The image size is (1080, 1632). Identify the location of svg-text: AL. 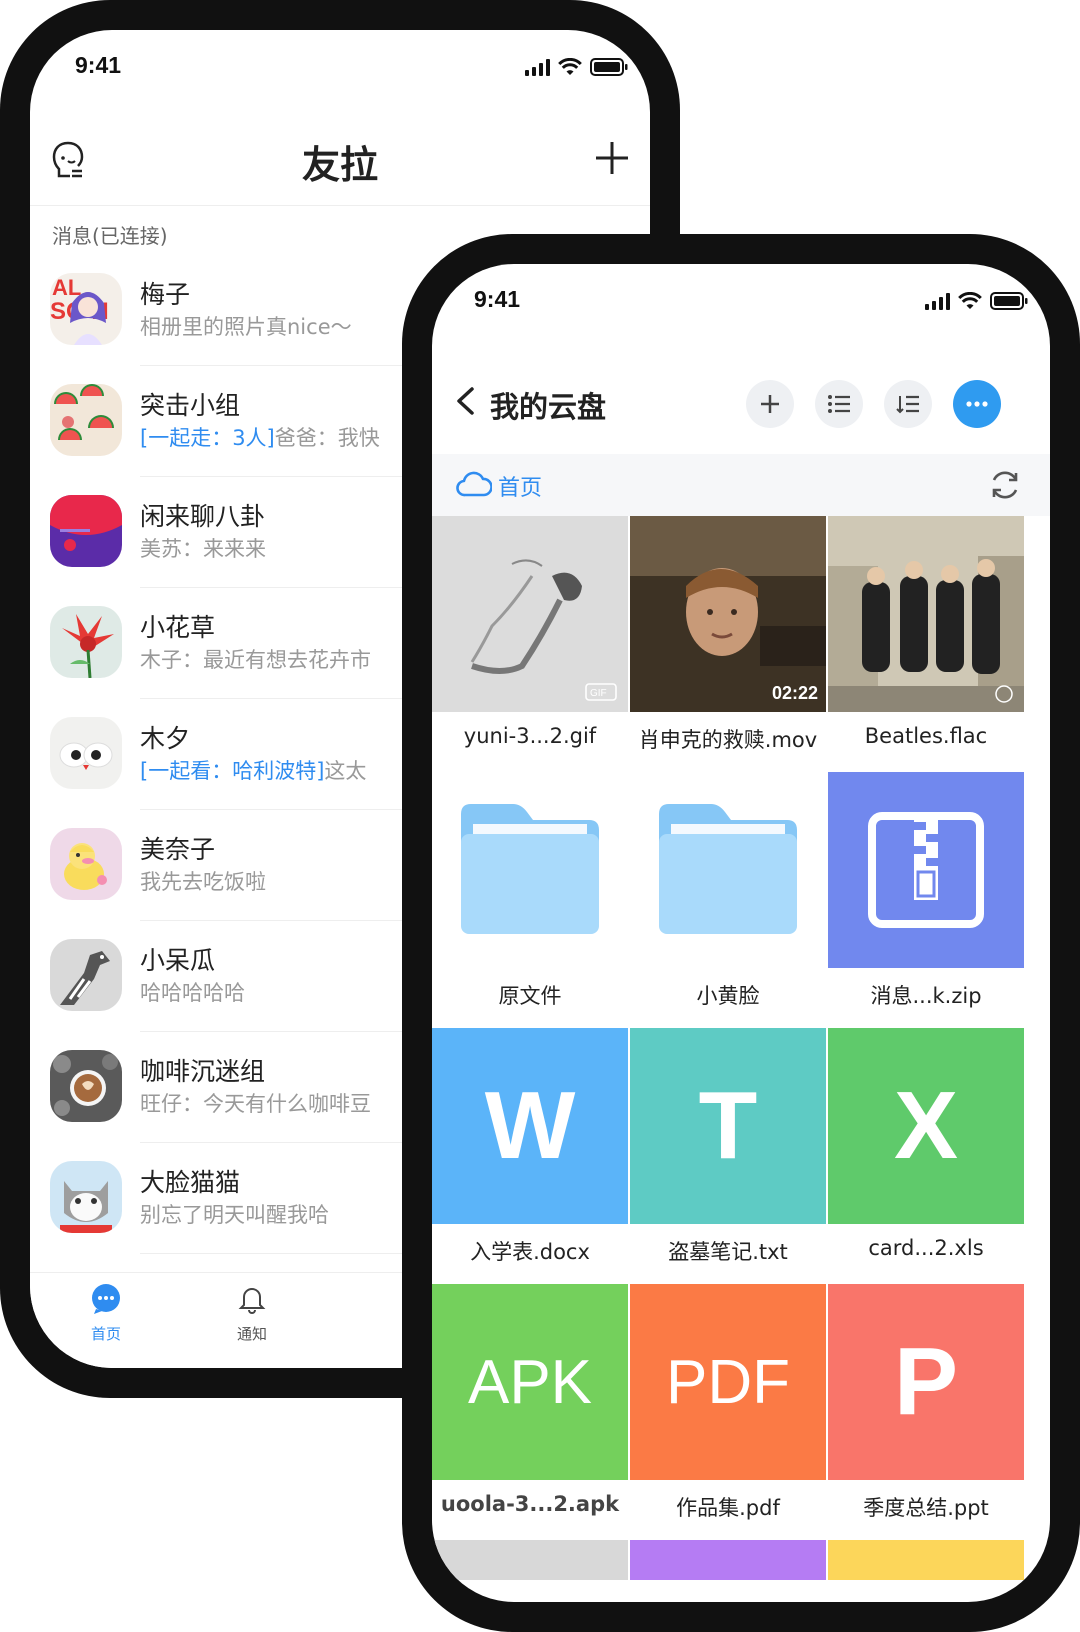
(66, 287).